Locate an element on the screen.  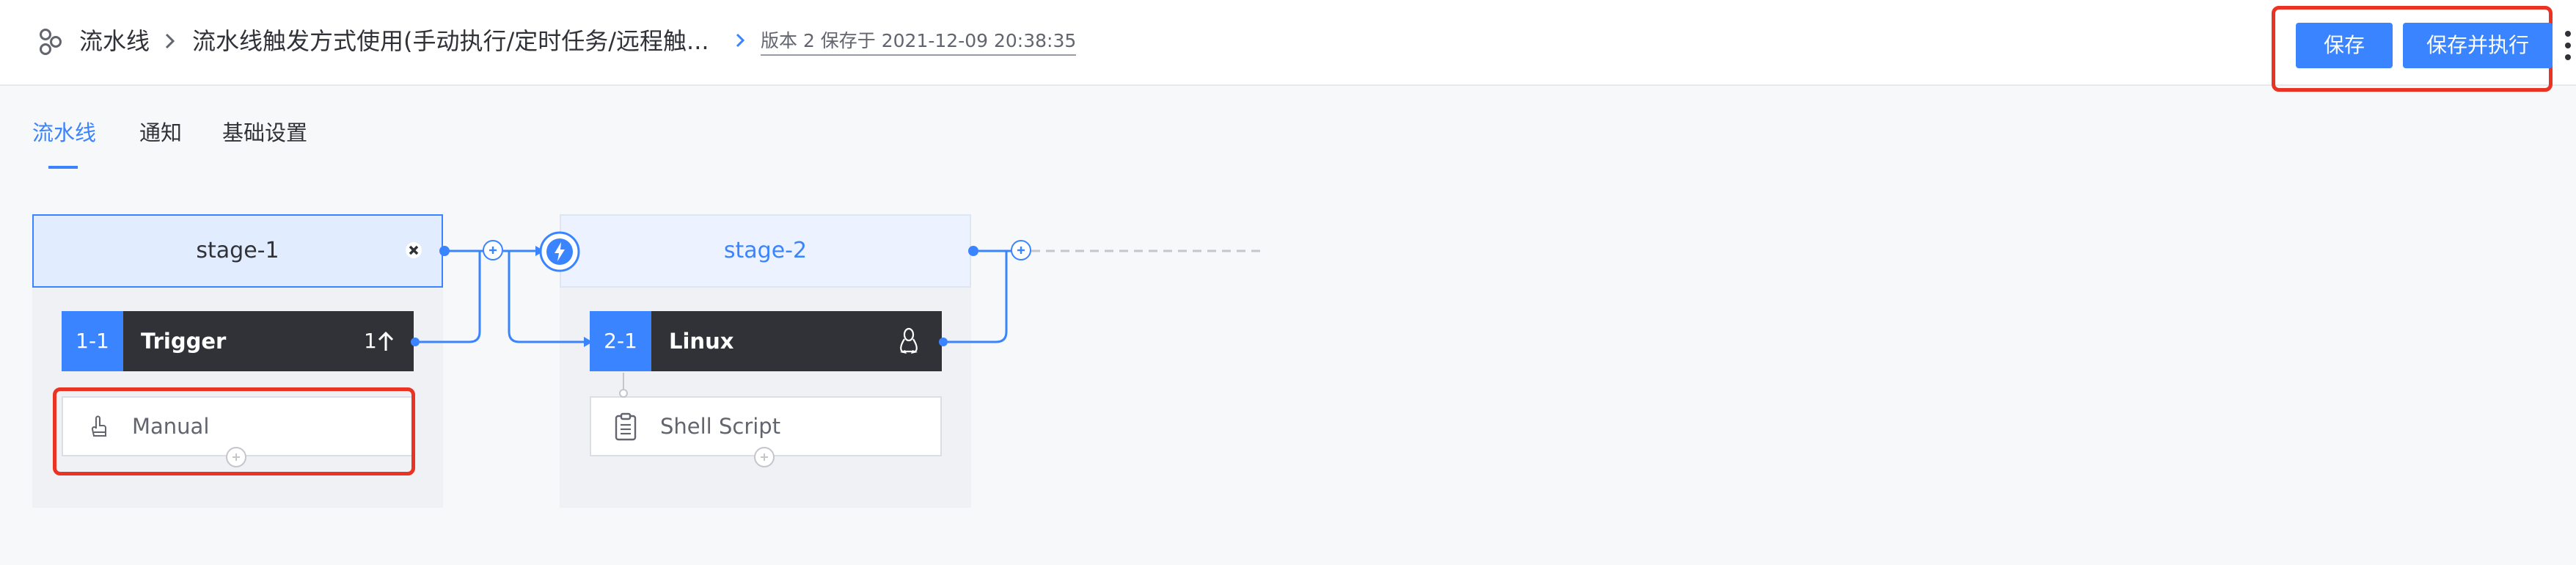
lightning-icon is located at coordinates (560, 251).